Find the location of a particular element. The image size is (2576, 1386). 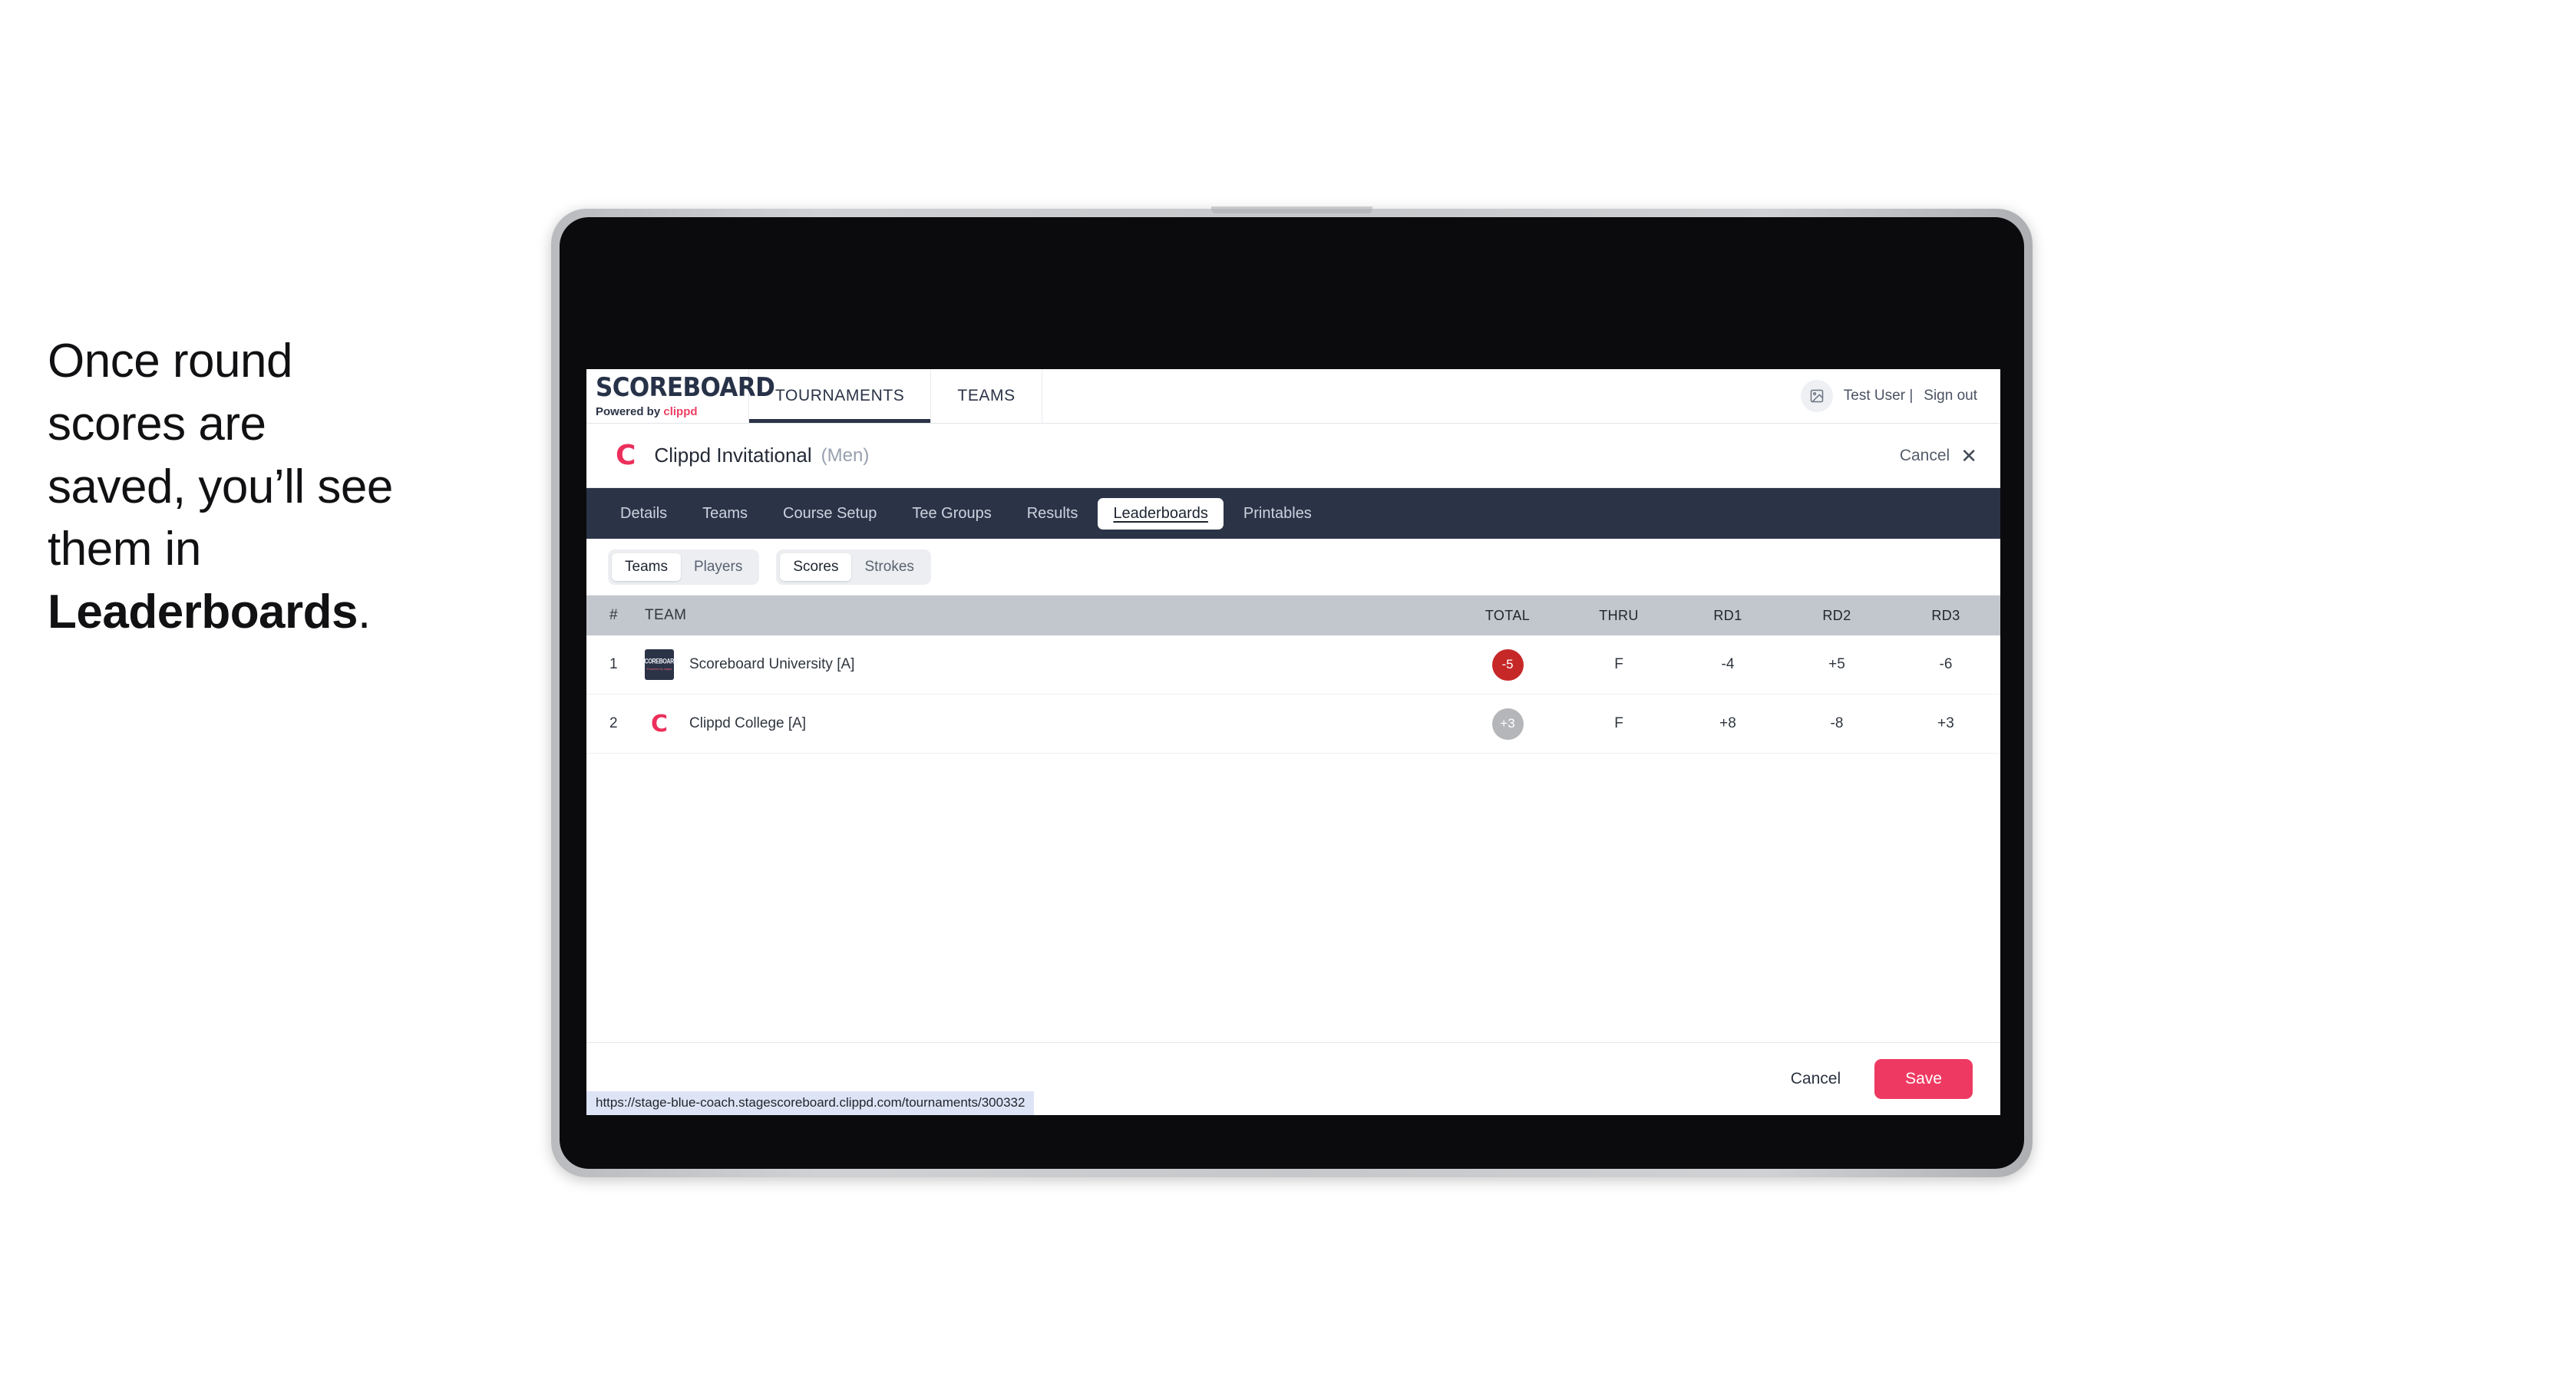

nav-tab-tee-groups: Tee Groups is located at coordinates (951, 514).